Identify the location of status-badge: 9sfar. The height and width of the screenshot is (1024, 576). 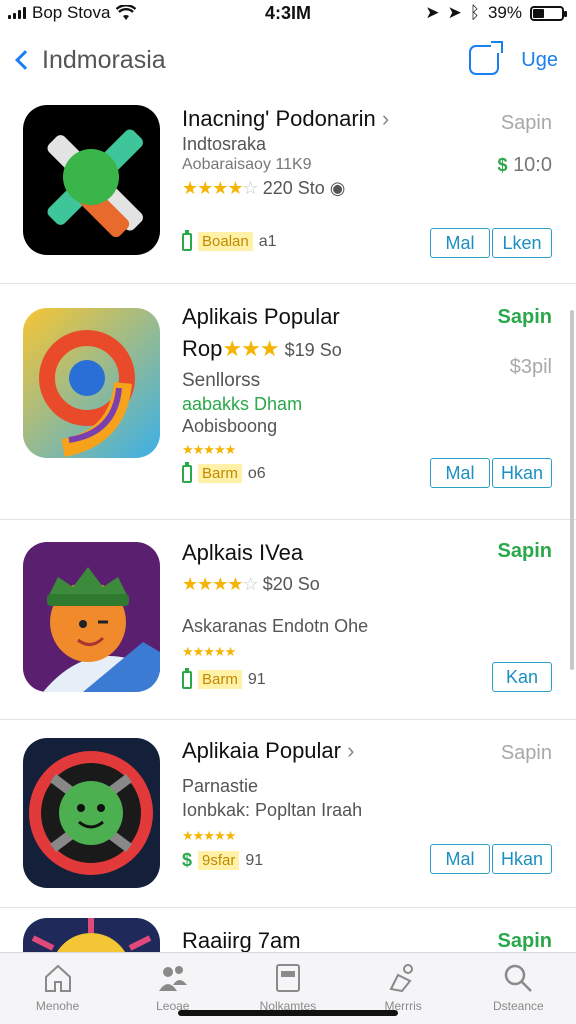
(219, 860).